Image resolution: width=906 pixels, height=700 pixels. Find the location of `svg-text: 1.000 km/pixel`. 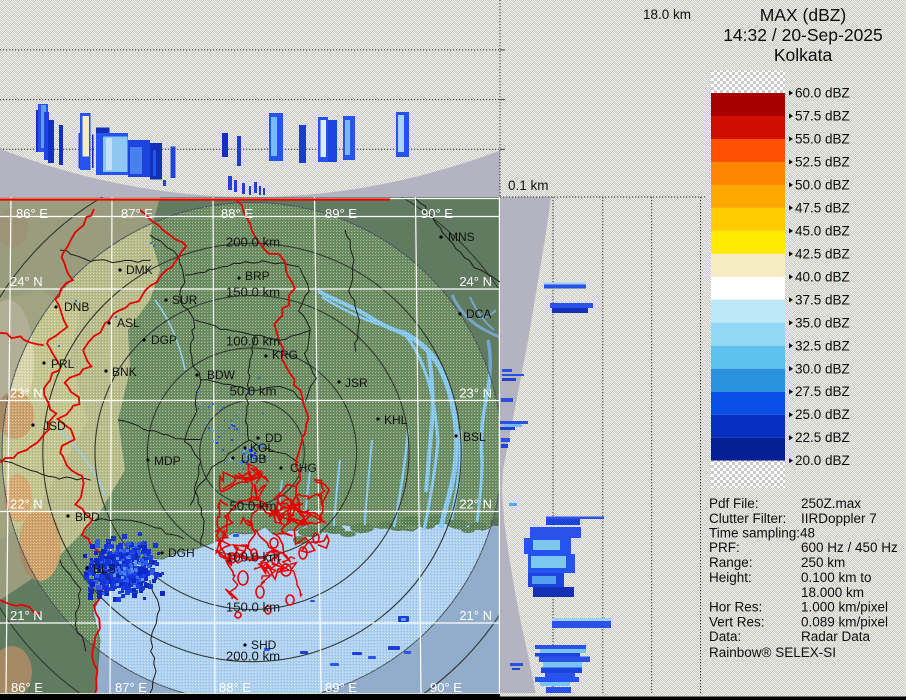

svg-text: 1.000 km/pixel is located at coordinates (844, 607).